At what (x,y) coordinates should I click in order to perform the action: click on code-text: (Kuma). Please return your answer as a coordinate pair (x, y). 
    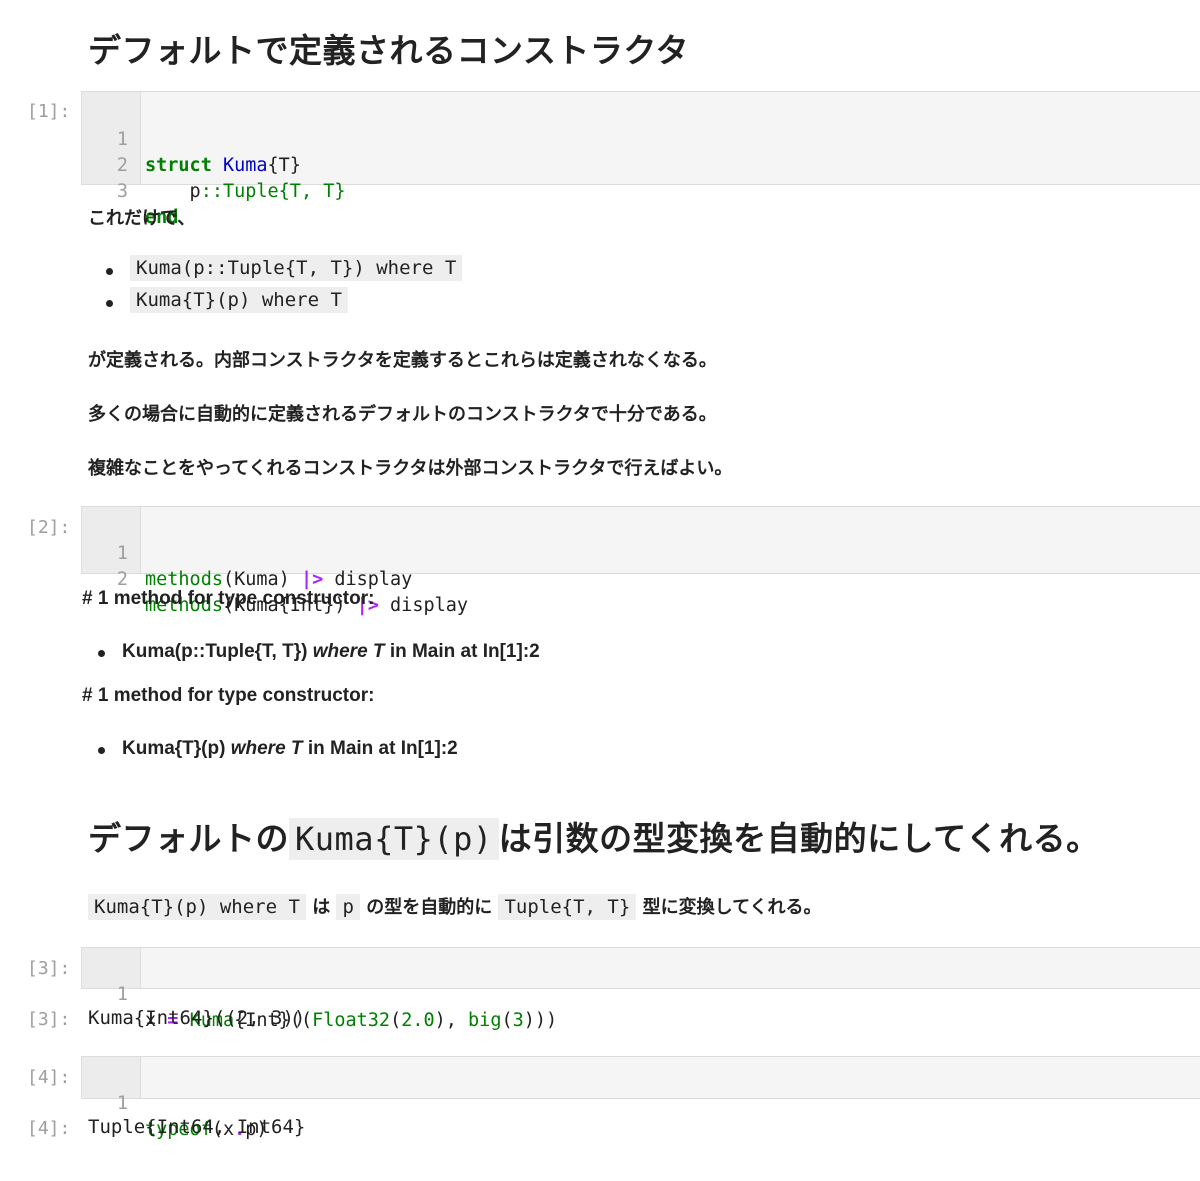
    Looking at the image, I should click on (261, 579).